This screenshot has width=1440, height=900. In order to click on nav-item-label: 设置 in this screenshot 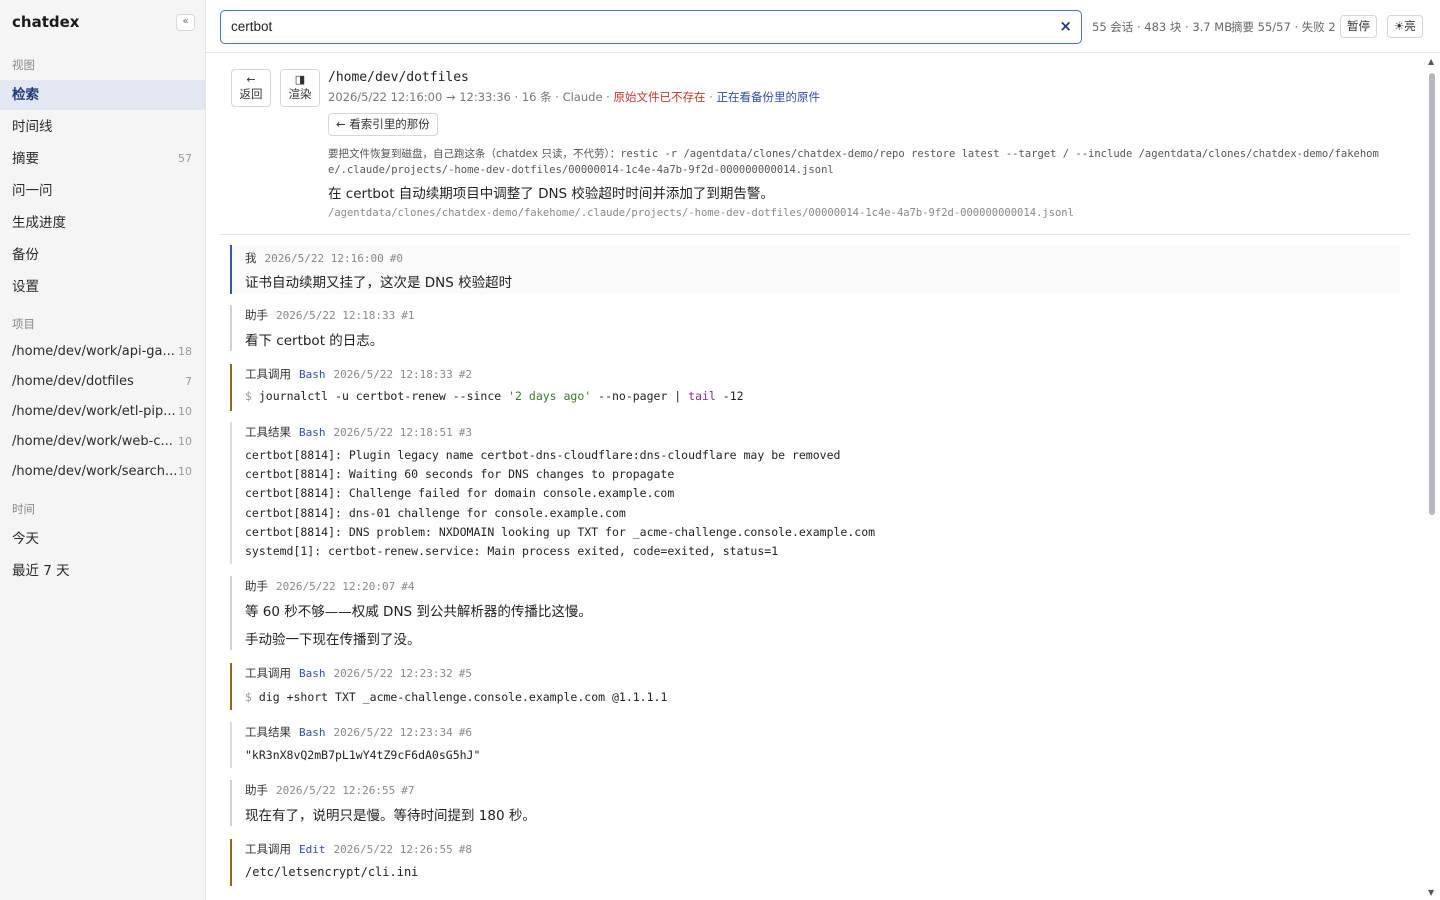, I will do `click(25, 287)`.